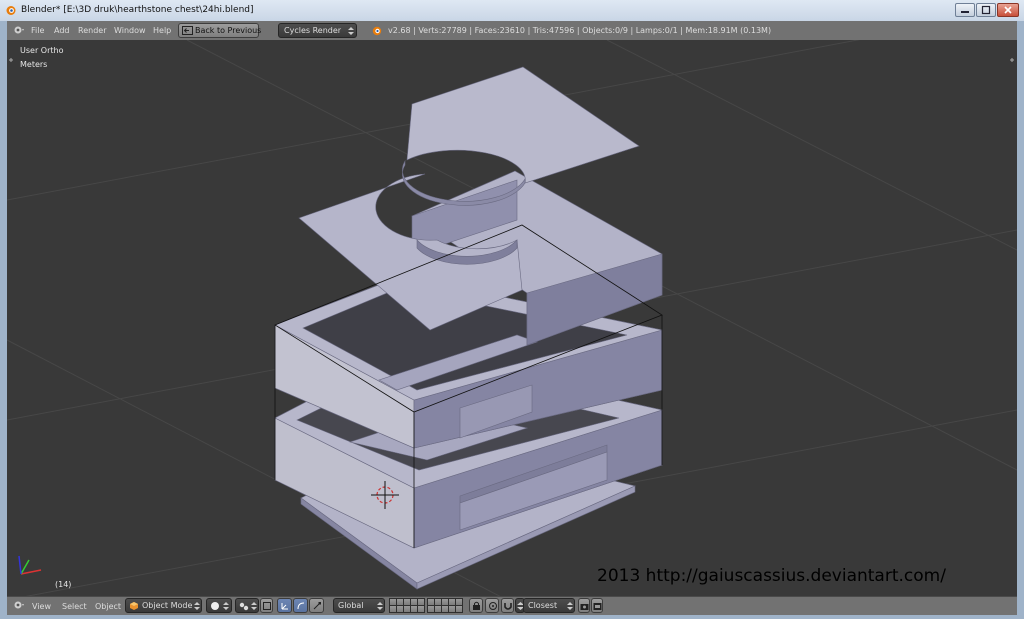  Describe the element at coordinates (351, 605) in the screenshot. I see `orientation-value: Global` at that location.